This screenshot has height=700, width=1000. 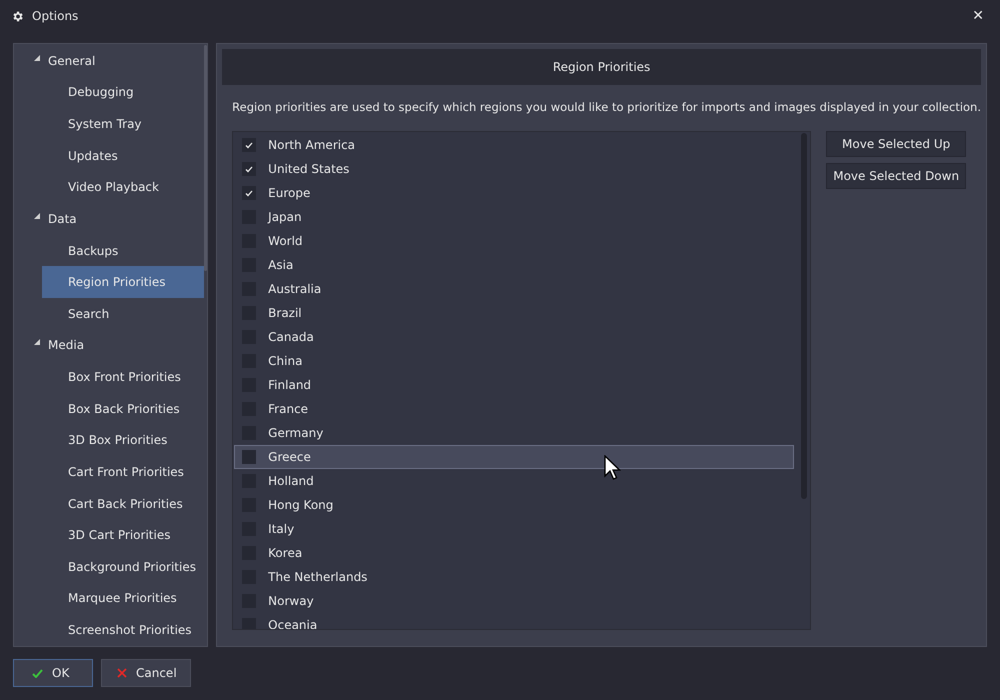 What do you see at coordinates (514, 265) in the screenshot?
I see `region-row: Asia` at bounding box center [514, 265].